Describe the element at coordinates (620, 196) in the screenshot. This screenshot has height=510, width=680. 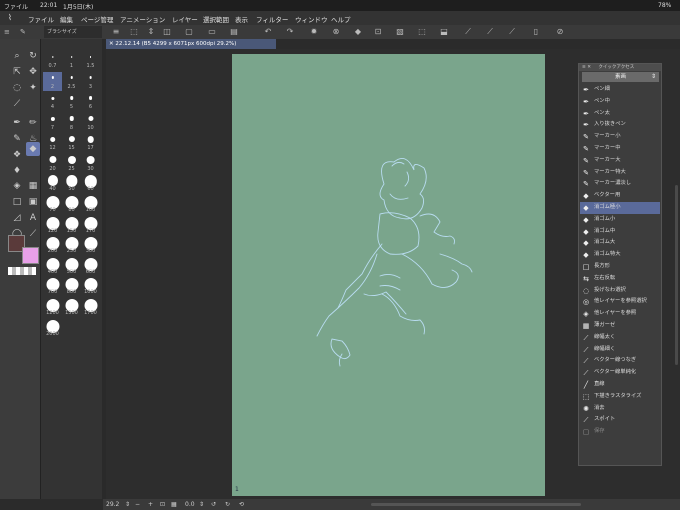
I see `quick-access-item: ◆ ベクター用` at that location.